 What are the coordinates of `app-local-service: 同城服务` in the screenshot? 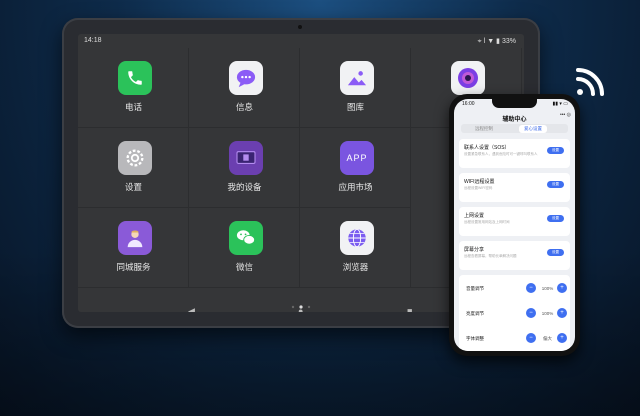 It's located at (133, 248).